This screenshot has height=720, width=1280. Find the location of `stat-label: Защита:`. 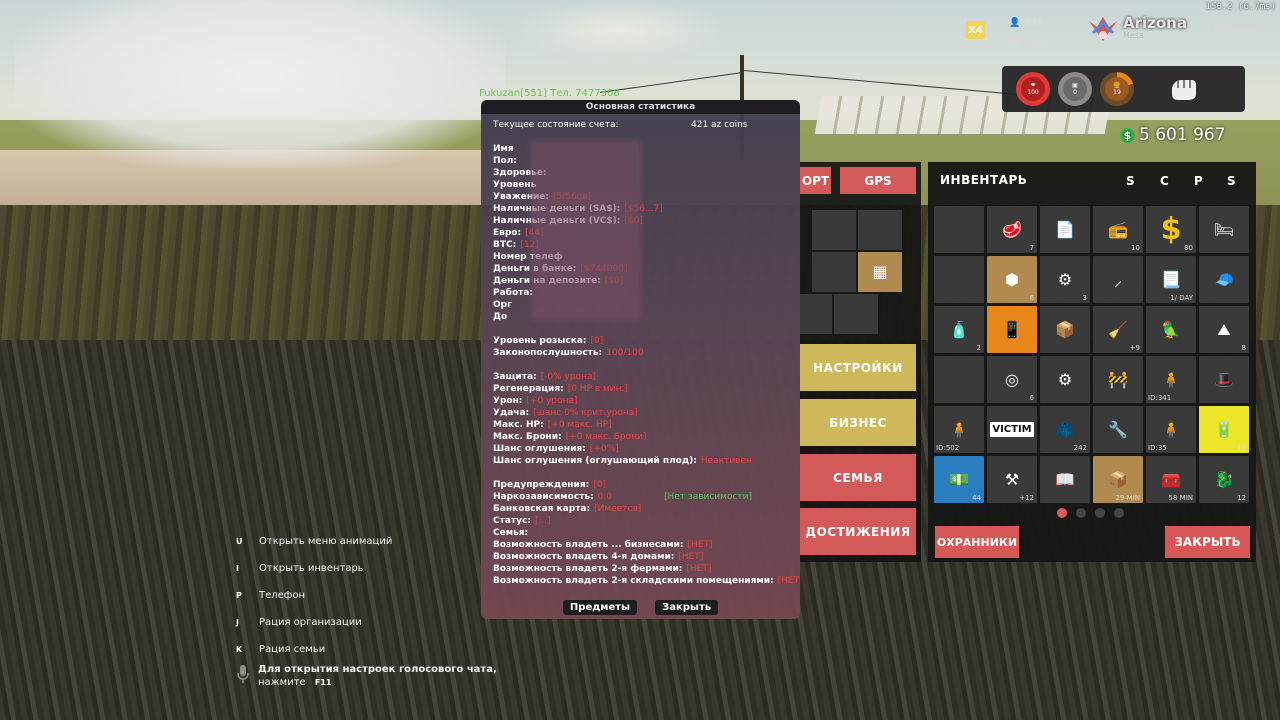

stat-label: Защита: is located at coordinates (515, 377).